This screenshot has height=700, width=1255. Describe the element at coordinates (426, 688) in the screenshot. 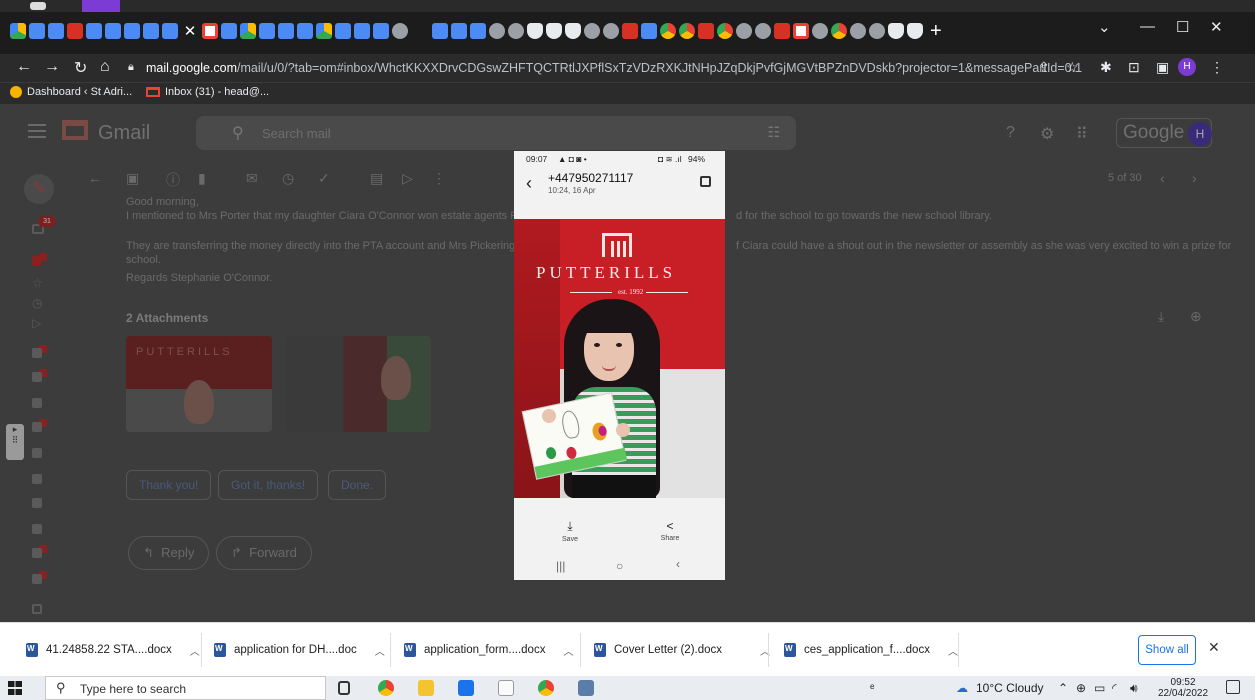

I see `file-explorer-icon` at that location.